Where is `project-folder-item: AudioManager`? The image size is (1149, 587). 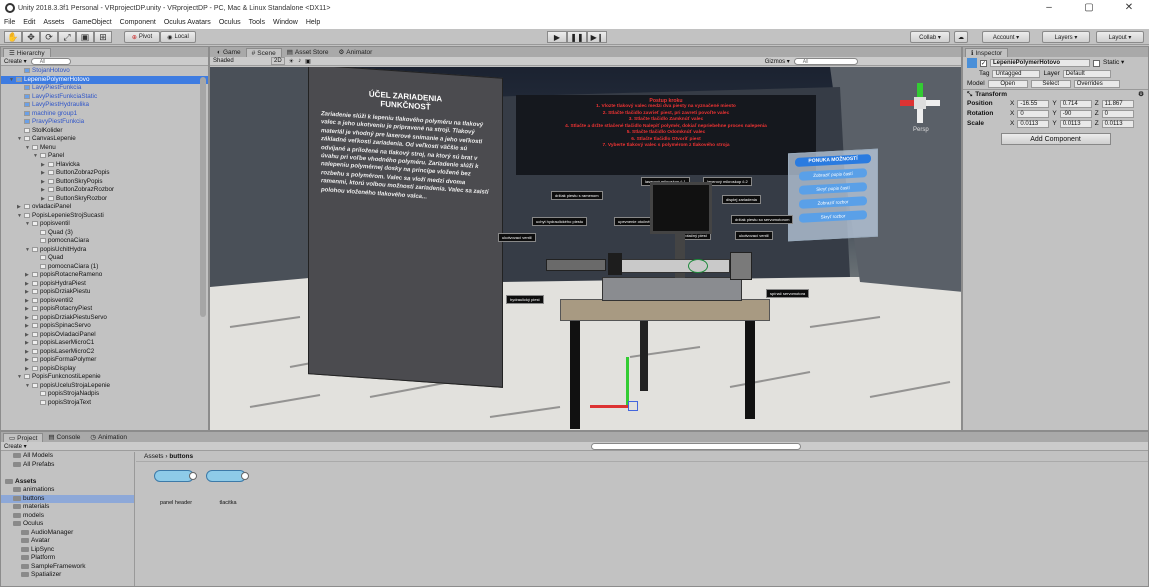 project-folder-item: AudioManager is located at coordinates (67, 533).